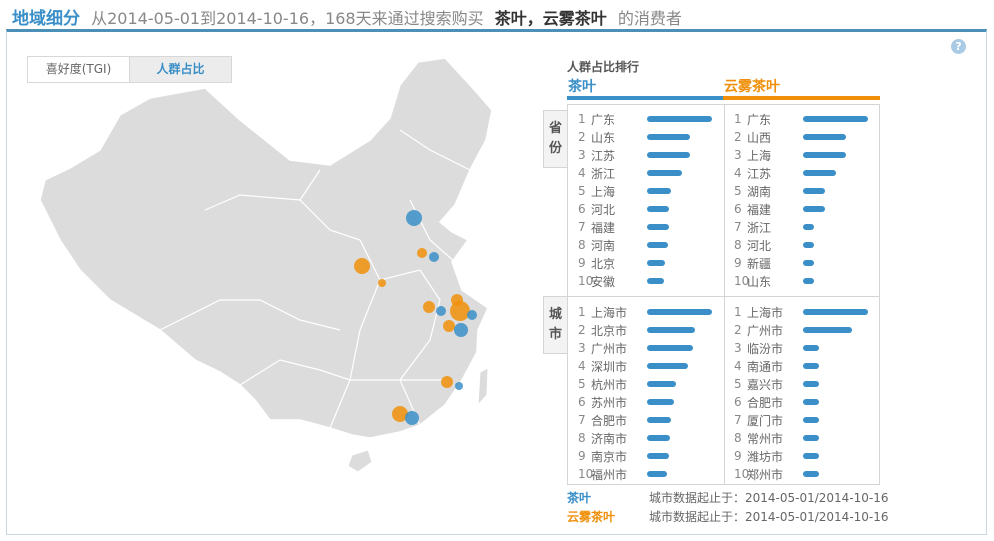  What do you see at coordinates (645, 438) in the screenshot?
I see `ranking-row: 8 济南市` at bounding box center [645, 438].